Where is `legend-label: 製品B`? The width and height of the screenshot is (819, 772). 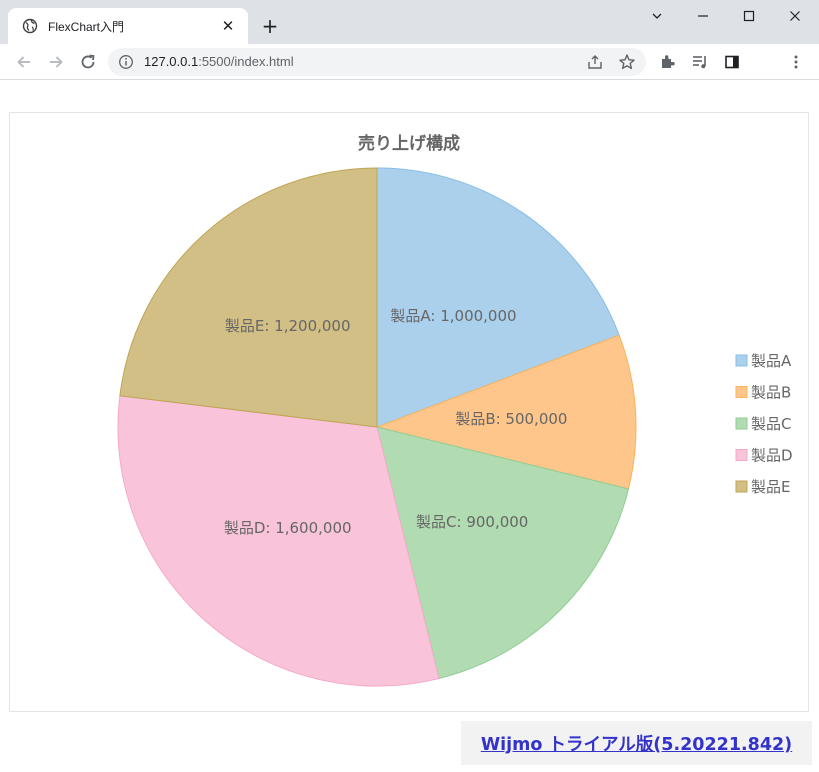
legend-label: 製品B is located at coordinates (771, 393).